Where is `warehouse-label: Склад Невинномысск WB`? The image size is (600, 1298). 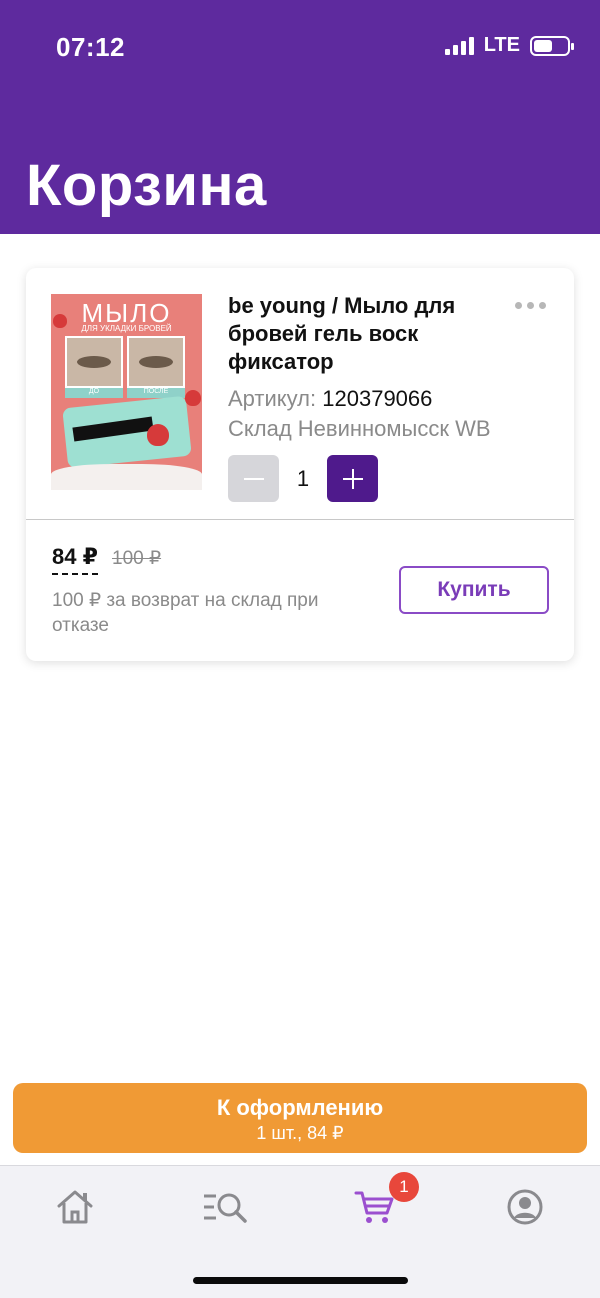 warehouse-label: Склад Невинномысск WB is located at coordinates (359, 428).